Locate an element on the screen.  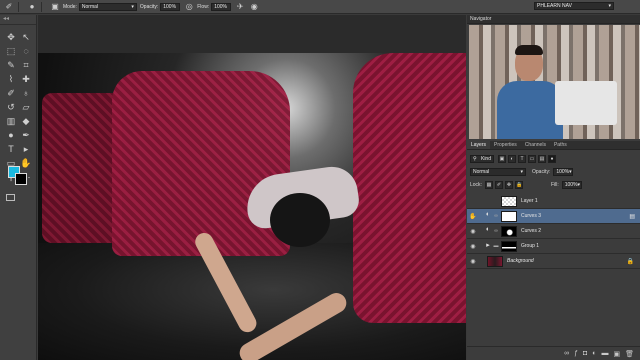
filter-kind-dropdown: ⚲ Kind is located at coordinates (482, 158).